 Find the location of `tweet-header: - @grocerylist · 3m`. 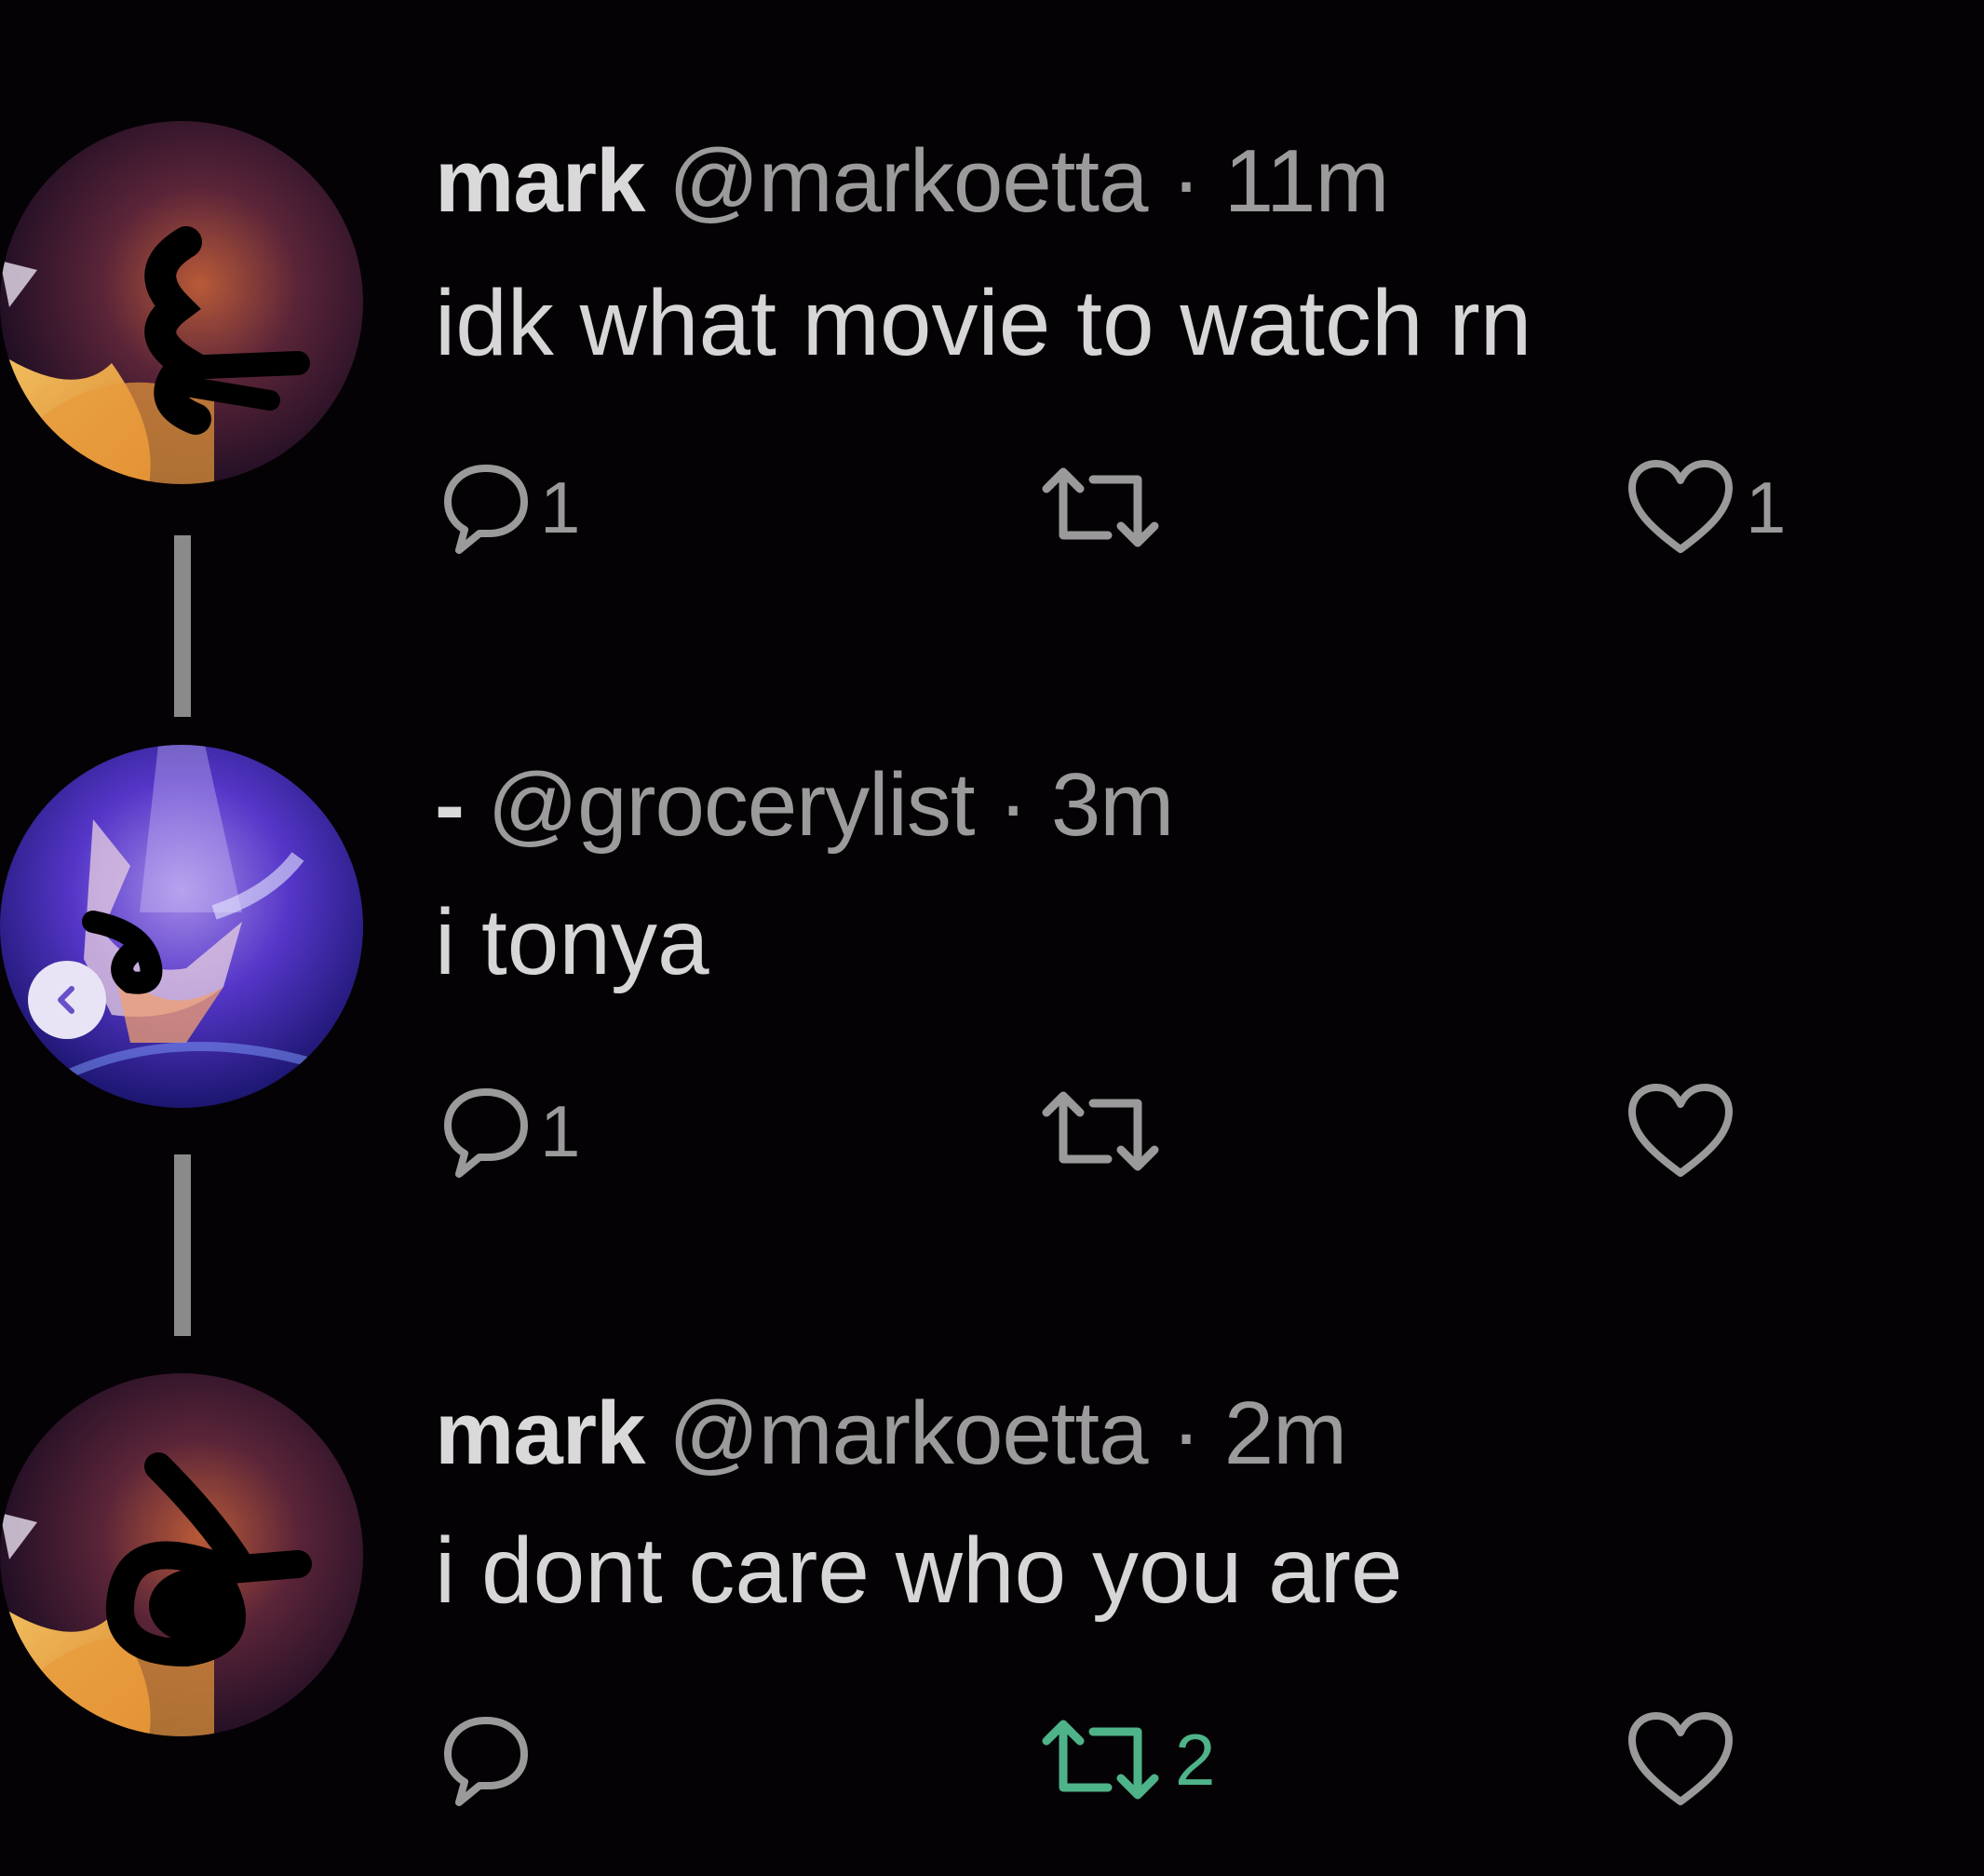

tweet-header: - @grocerylist · 3m is located at coordinates (804, 805).